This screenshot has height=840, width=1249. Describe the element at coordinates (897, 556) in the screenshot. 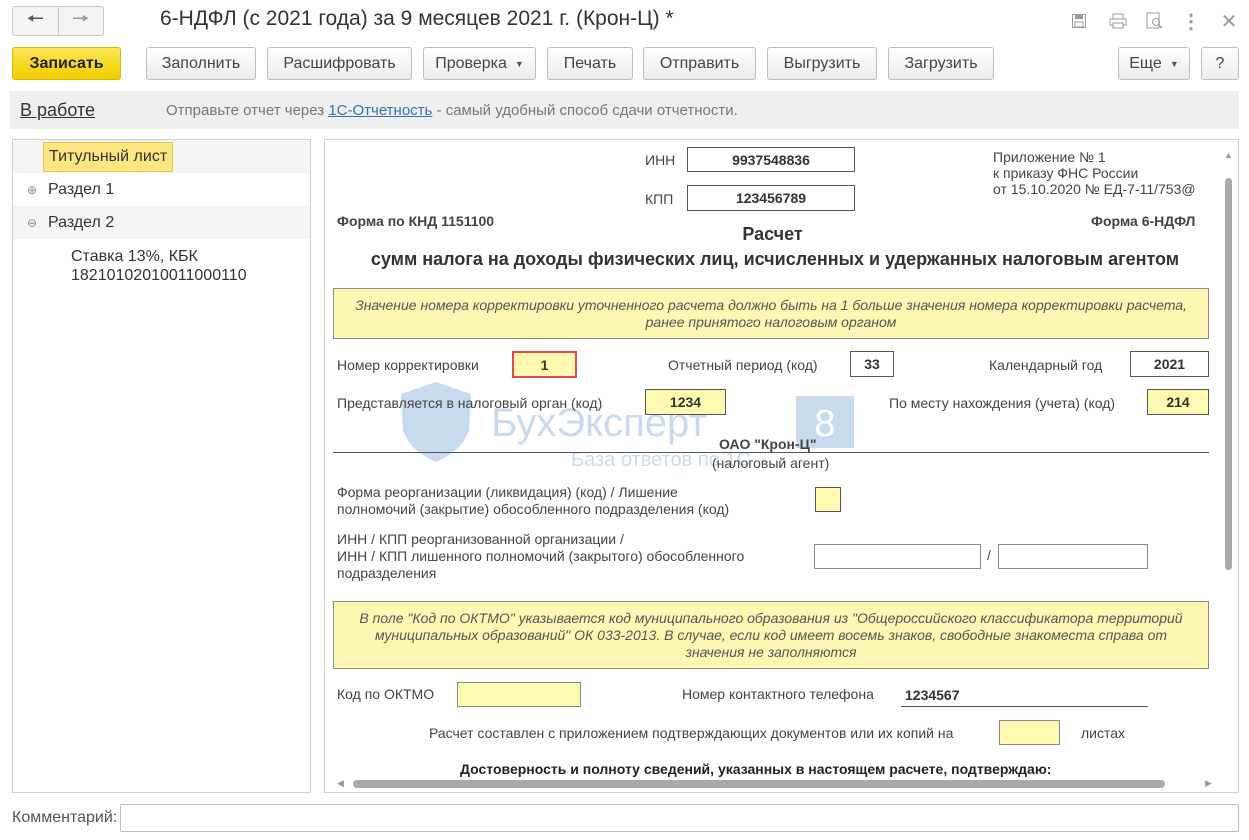

I see `reorg-inn-field` at that location.